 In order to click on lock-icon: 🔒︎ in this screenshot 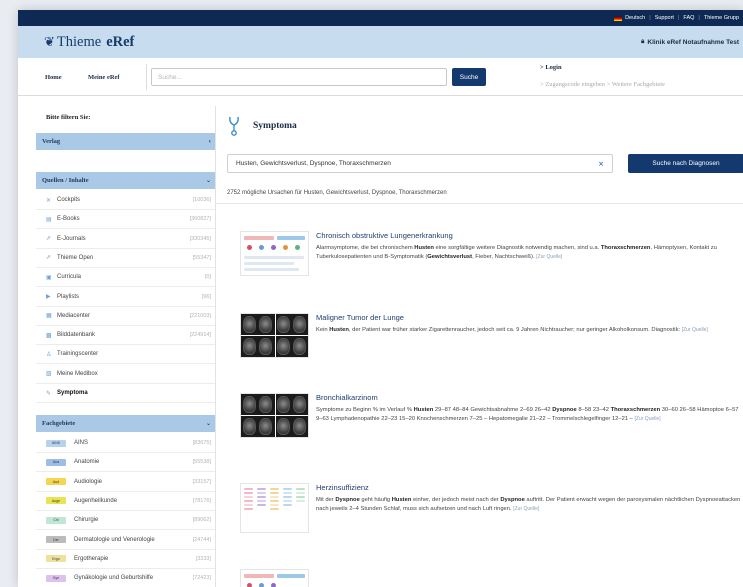, I will do `click(643, 41)`.